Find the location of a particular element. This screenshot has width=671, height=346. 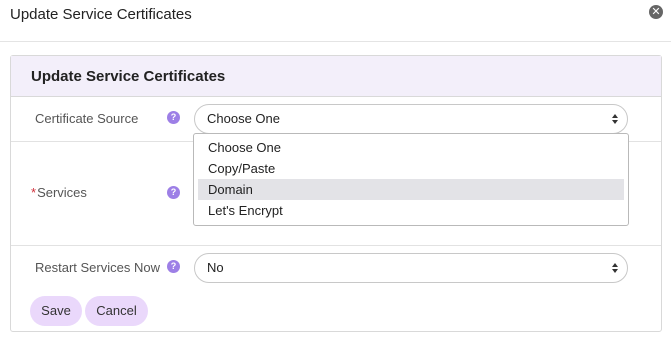

panel-heading: Update Service Certificates is located at coordinates (336, 76).